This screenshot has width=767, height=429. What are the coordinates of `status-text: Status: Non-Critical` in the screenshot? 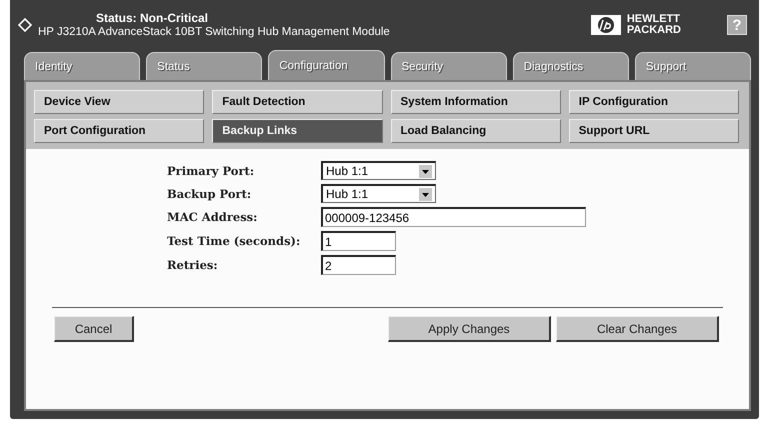 It's located at (152, 18).